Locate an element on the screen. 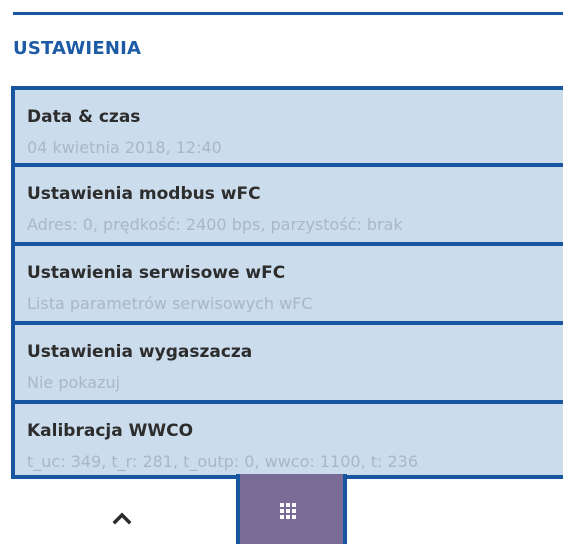 The image size is (563, 544). settings-item-title: Ustawienia wygaszacza is located at coordinates (140, 352).